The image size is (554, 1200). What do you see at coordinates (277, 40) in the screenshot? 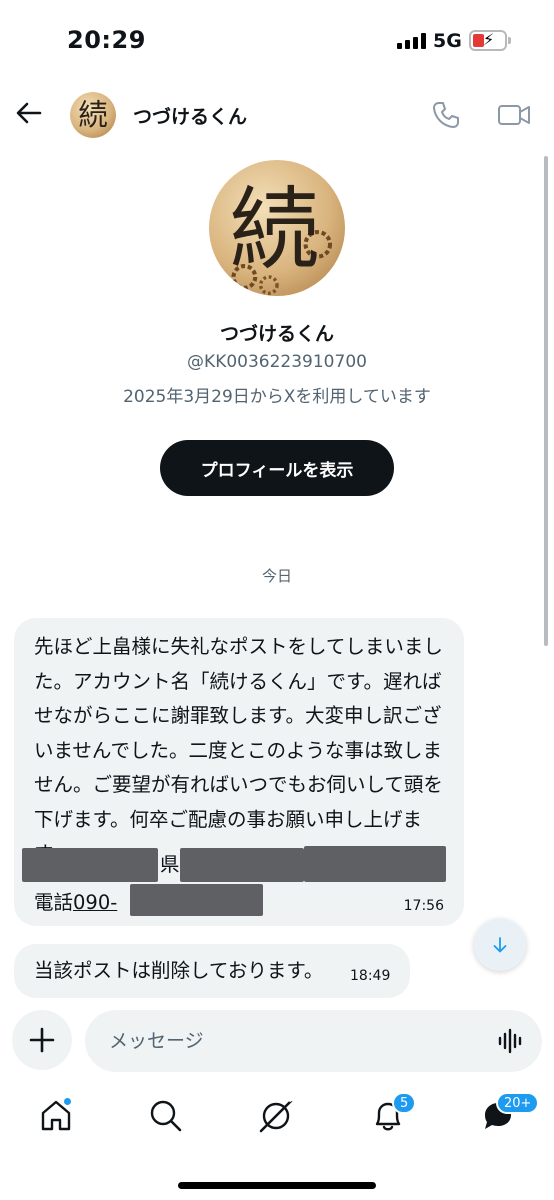
I see `status-bar: 20:29 5G ⚡` at bounding box center [277, 40].